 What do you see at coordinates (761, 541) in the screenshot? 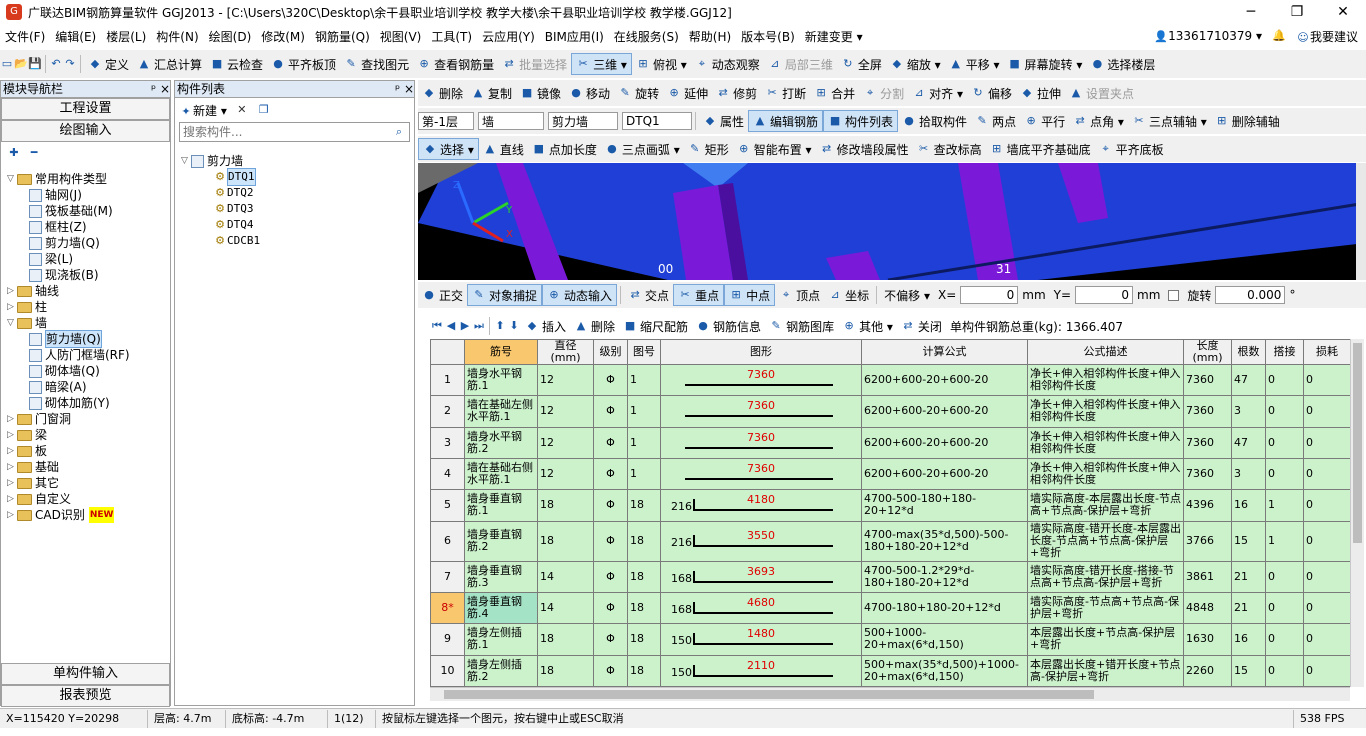
I see `rebar-shape: 3550 216` at bounding box center [761, 541].